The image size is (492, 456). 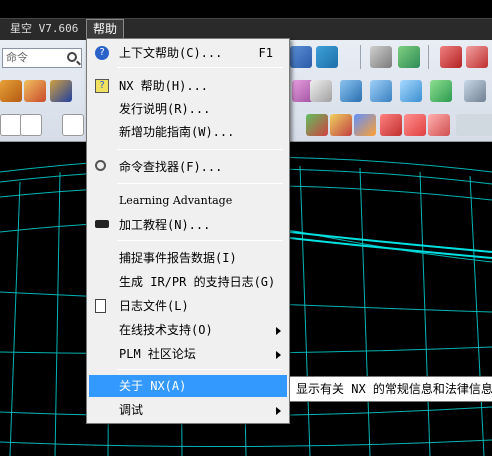 What do you see at coordinates (381, 57) in the screenshot?
I see `model-view-icon` at bounding box center [381, 57].